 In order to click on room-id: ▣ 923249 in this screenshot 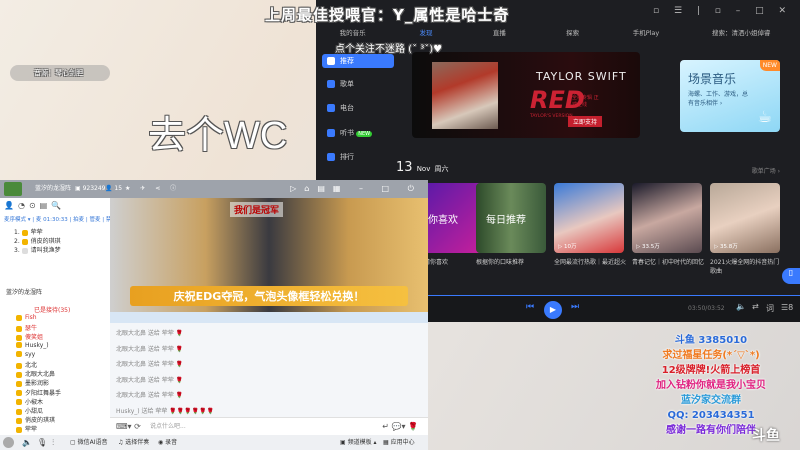, I will do `click(90, 188)`.